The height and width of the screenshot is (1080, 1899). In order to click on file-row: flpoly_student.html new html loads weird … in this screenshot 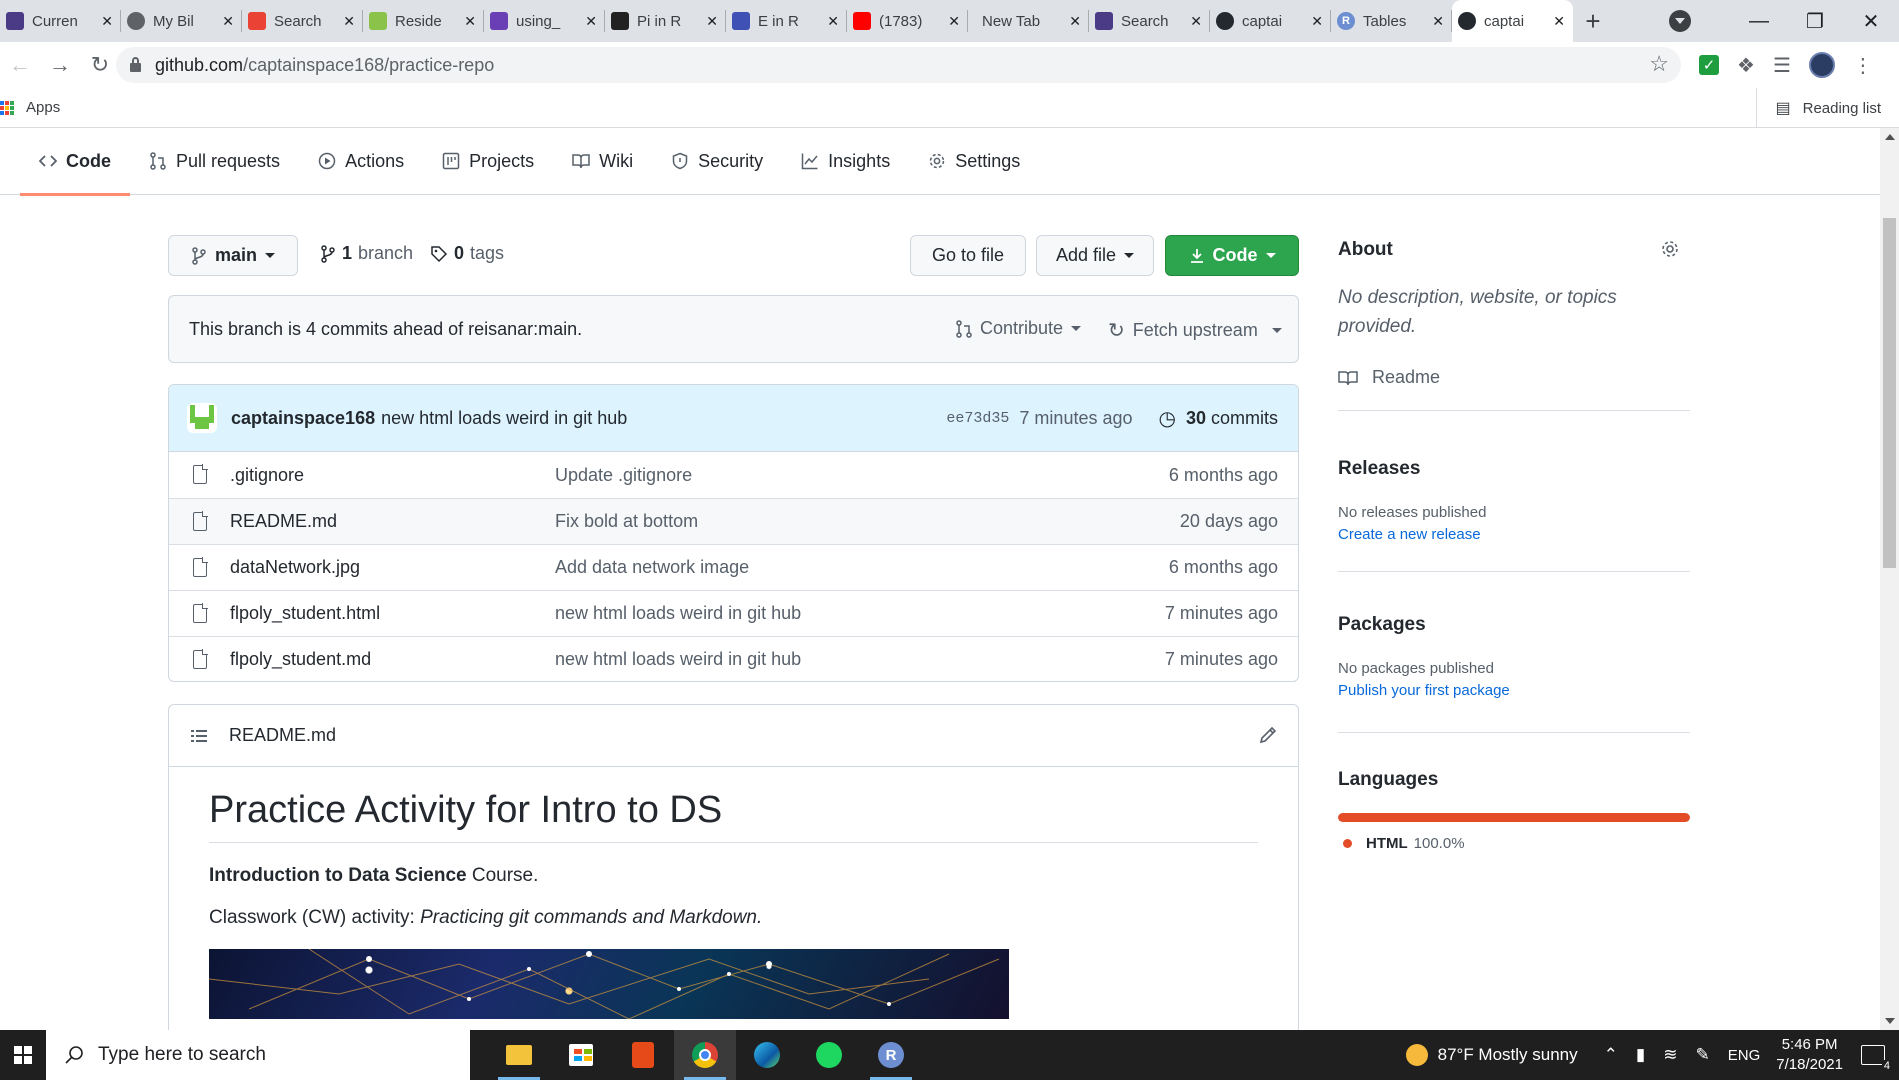, I will do `click(733, 613)`.